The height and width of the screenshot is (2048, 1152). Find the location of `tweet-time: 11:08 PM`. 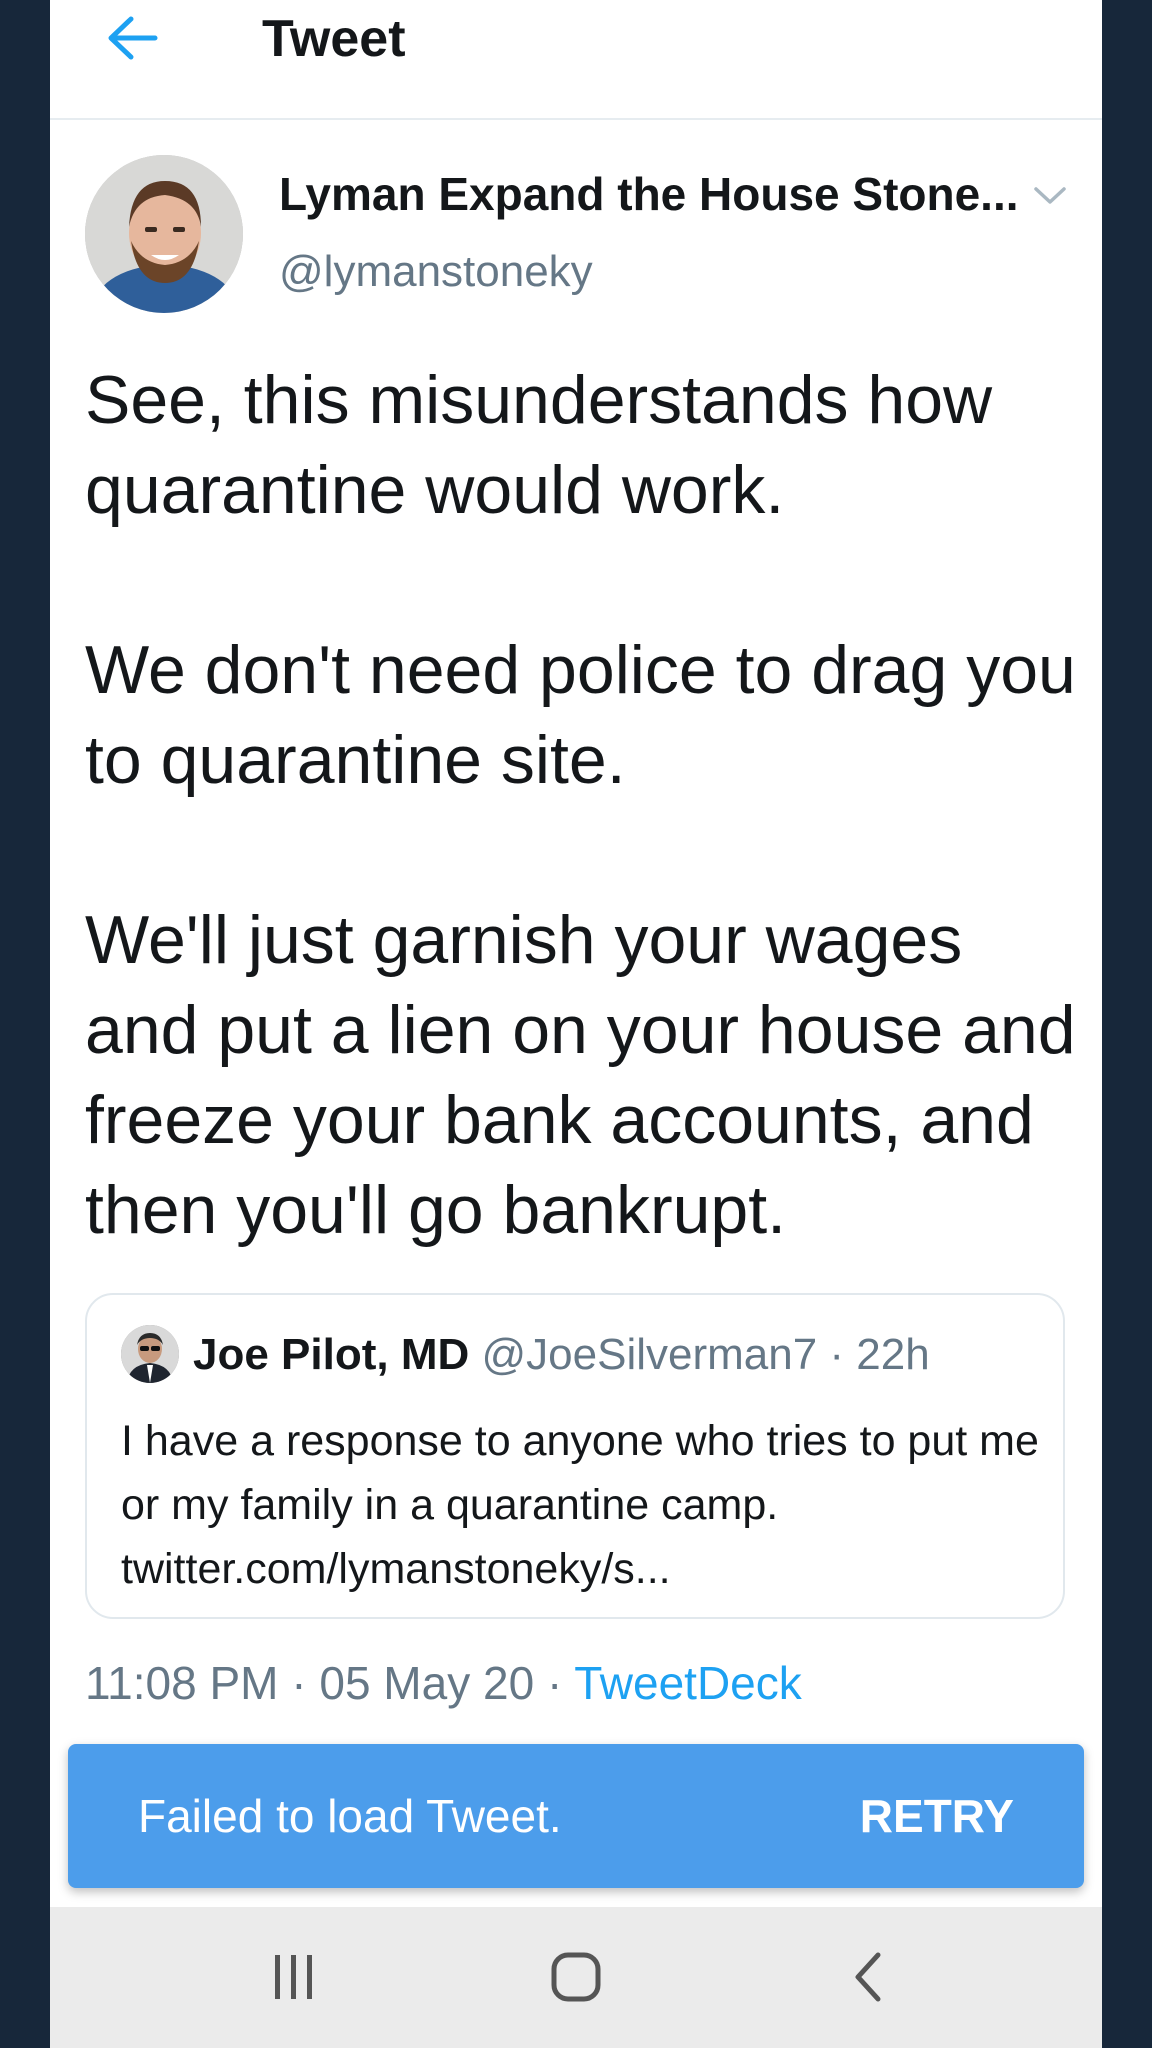

tweet-time: 11:08 PM is located at coordinates (182, 1683).